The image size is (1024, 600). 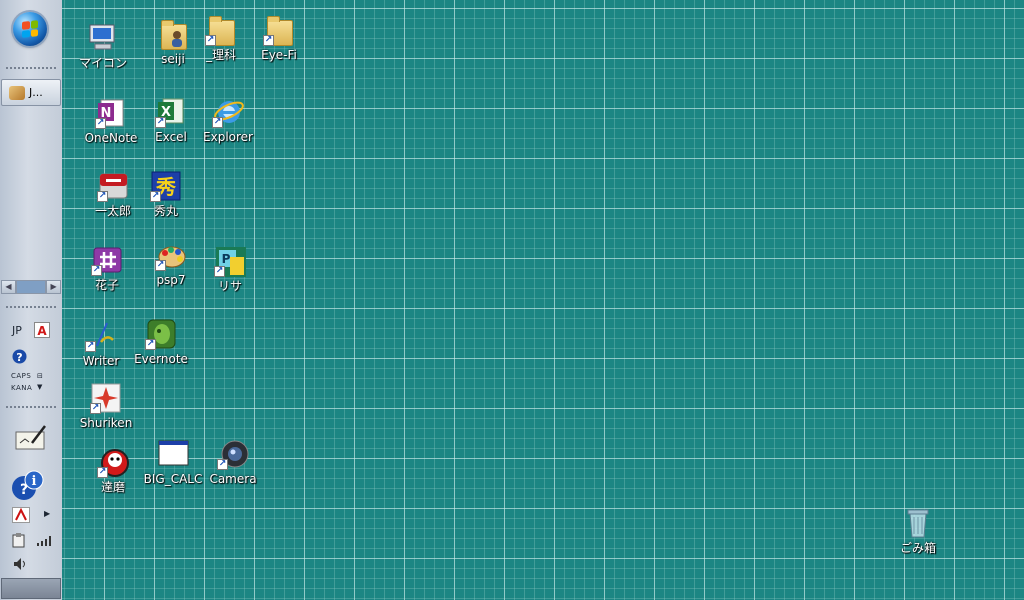 I want to click on kana-indicator: KANA, so click(x=22, y=388).